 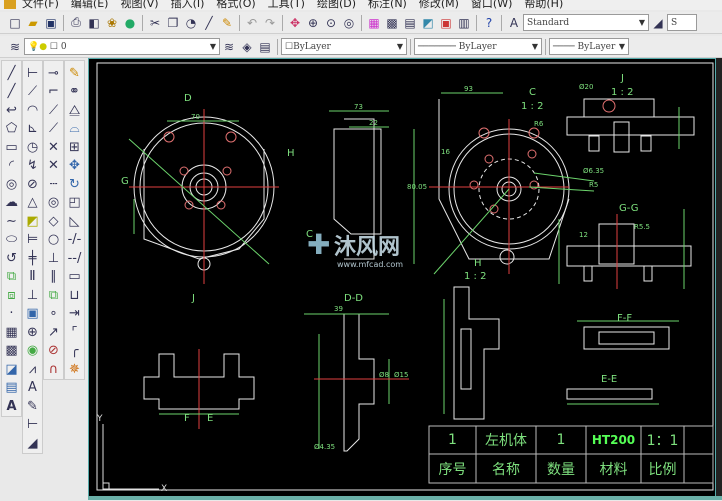 What do you see at coordinates (33, 258) in the screenshot?
I see `continue-icon: ╪` at bounding box center [33, 258].